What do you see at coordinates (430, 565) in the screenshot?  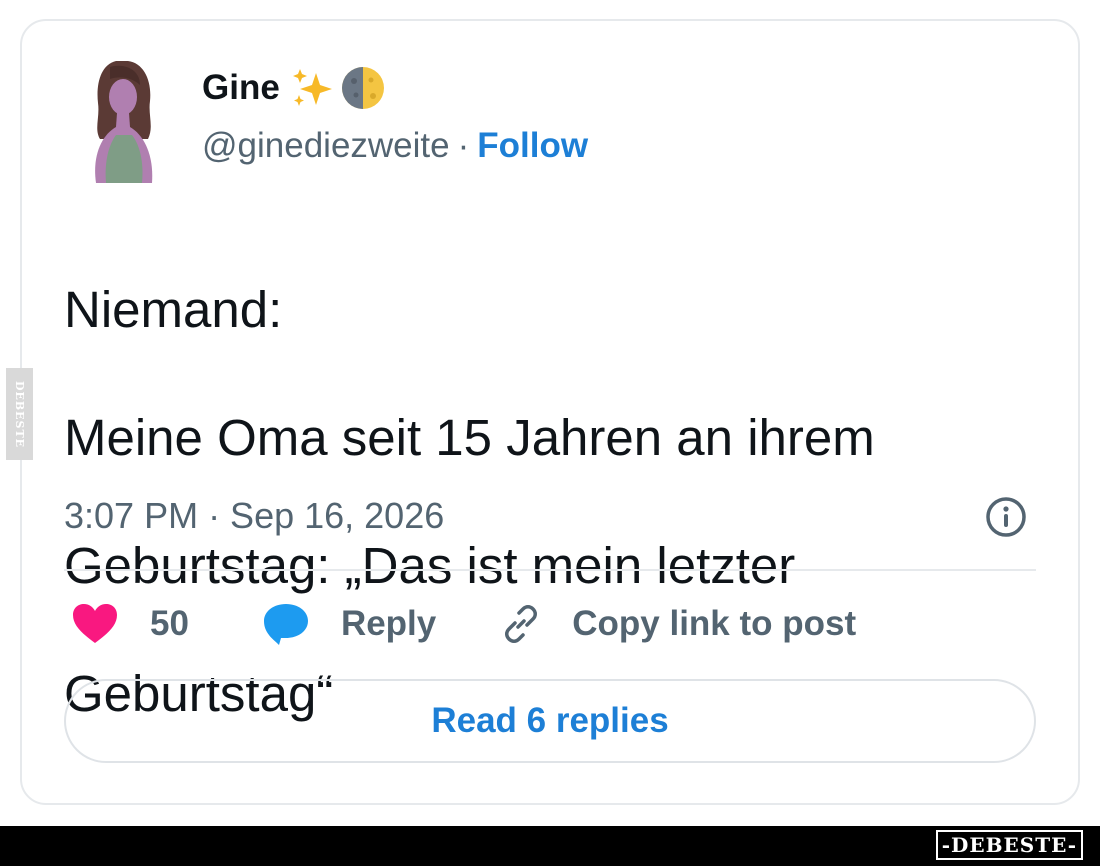 I see `tweet-text-line: Geburtstag: „Das ist mein letzter` at bounding box center [430, 565].